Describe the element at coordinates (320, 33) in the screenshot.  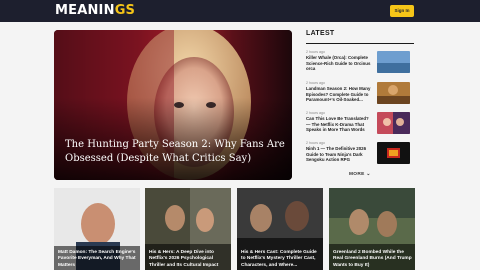
I see `latest-heading: LATEST` at that location.